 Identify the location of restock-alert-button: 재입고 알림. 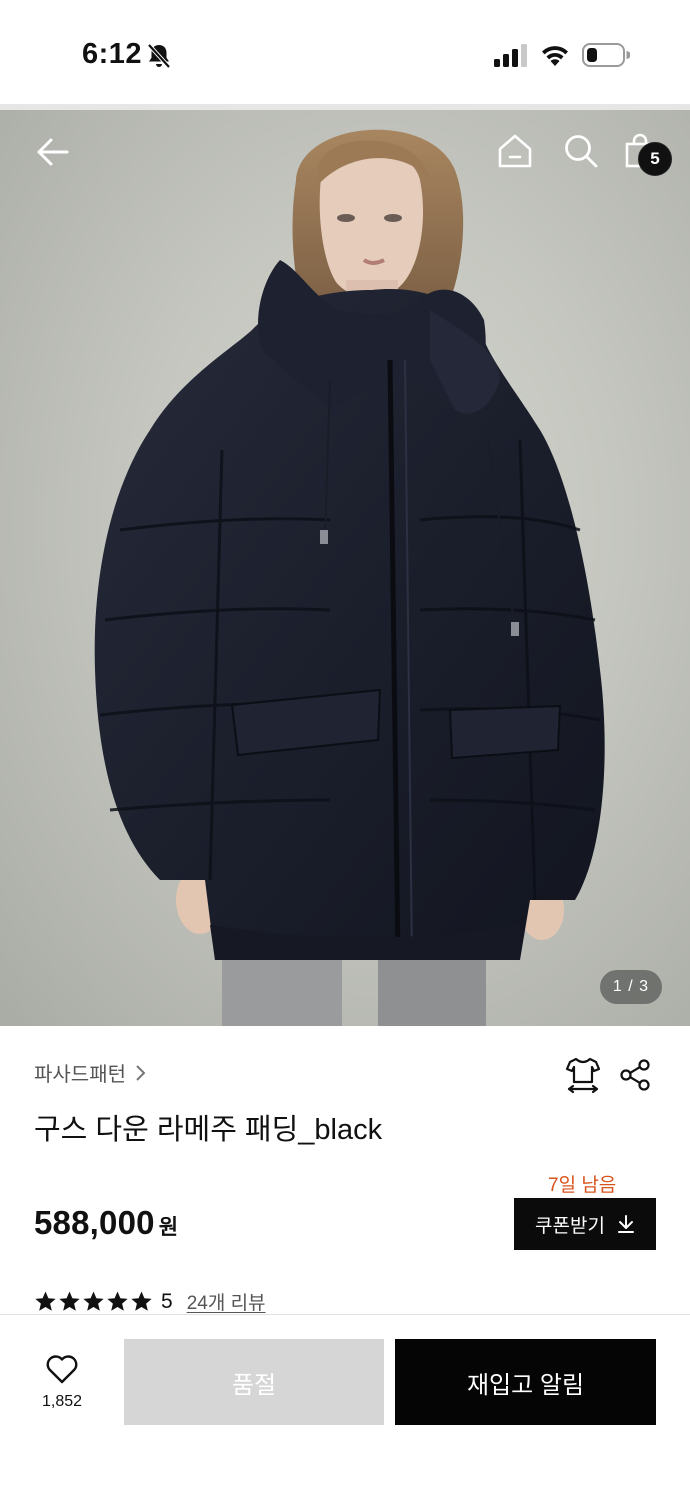
(525, 1382).